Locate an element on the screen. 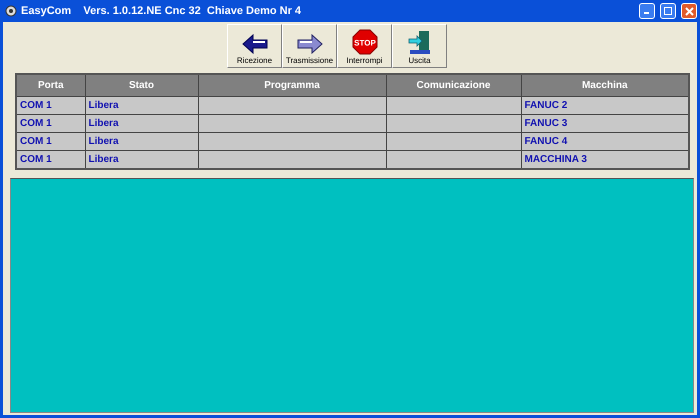 This screenshot has width=700, height=418. maximize-icon is located at coordinates (668, 11).